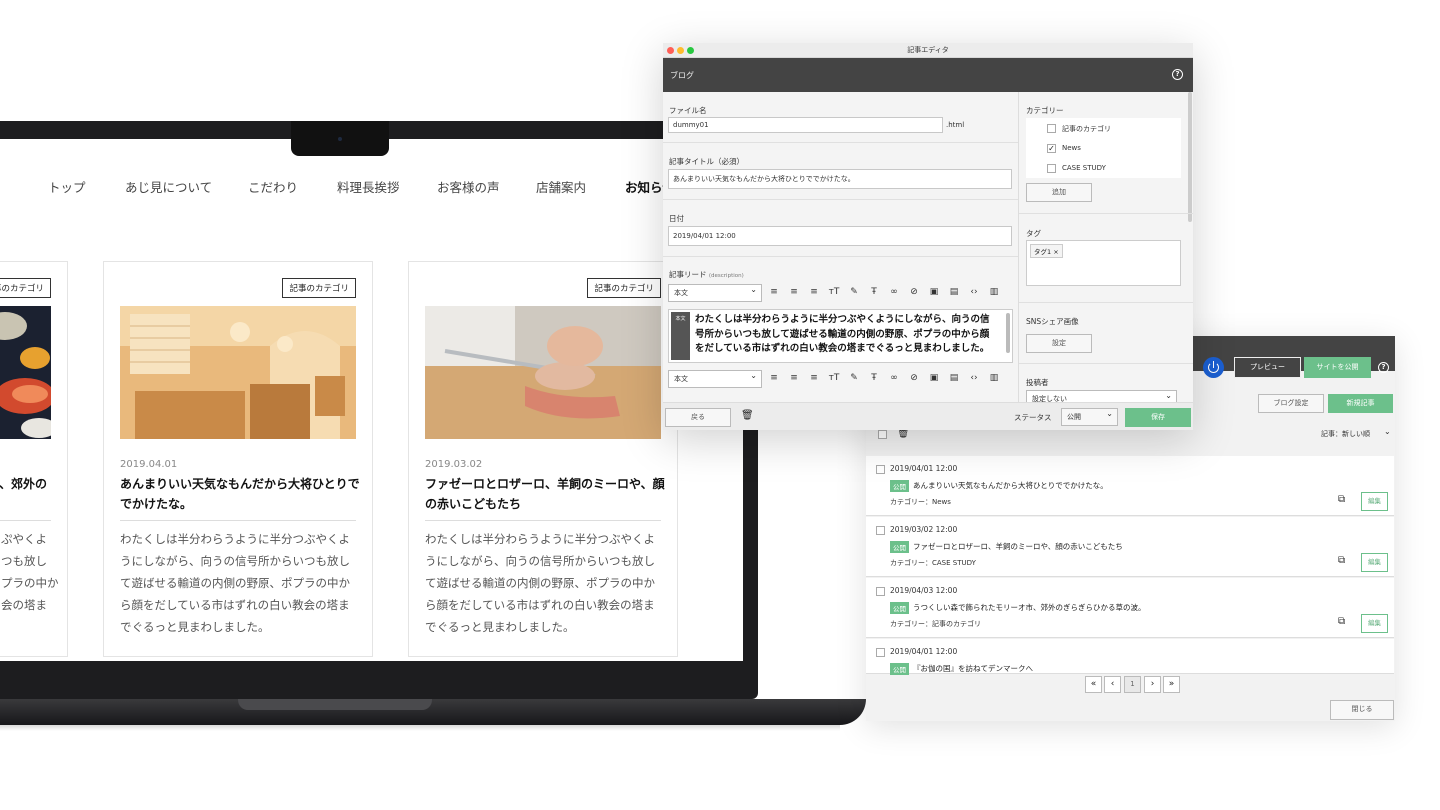 This screenshot has height=810, width=1440. What do you see at coordinates (698, 417) in the screenshot?
I see `back-button: 戻る` at bounding box center [698, 417].